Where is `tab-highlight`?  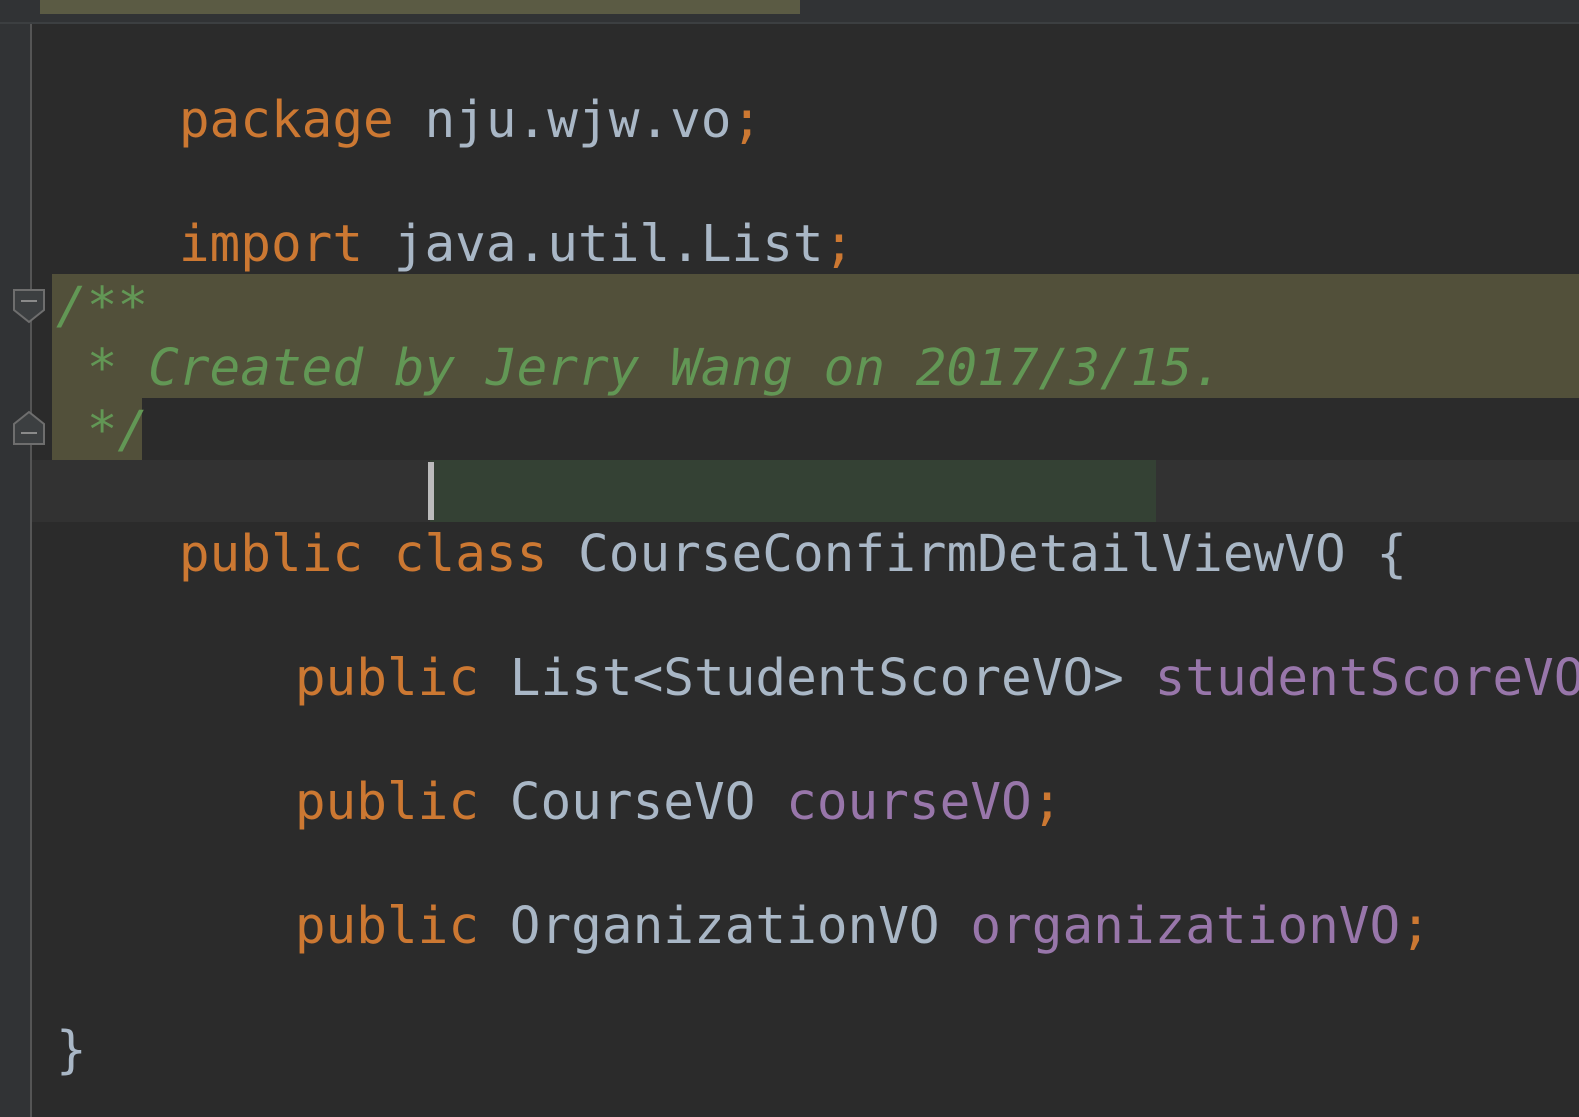 tab-highlight is located at coordinates (420, 7).